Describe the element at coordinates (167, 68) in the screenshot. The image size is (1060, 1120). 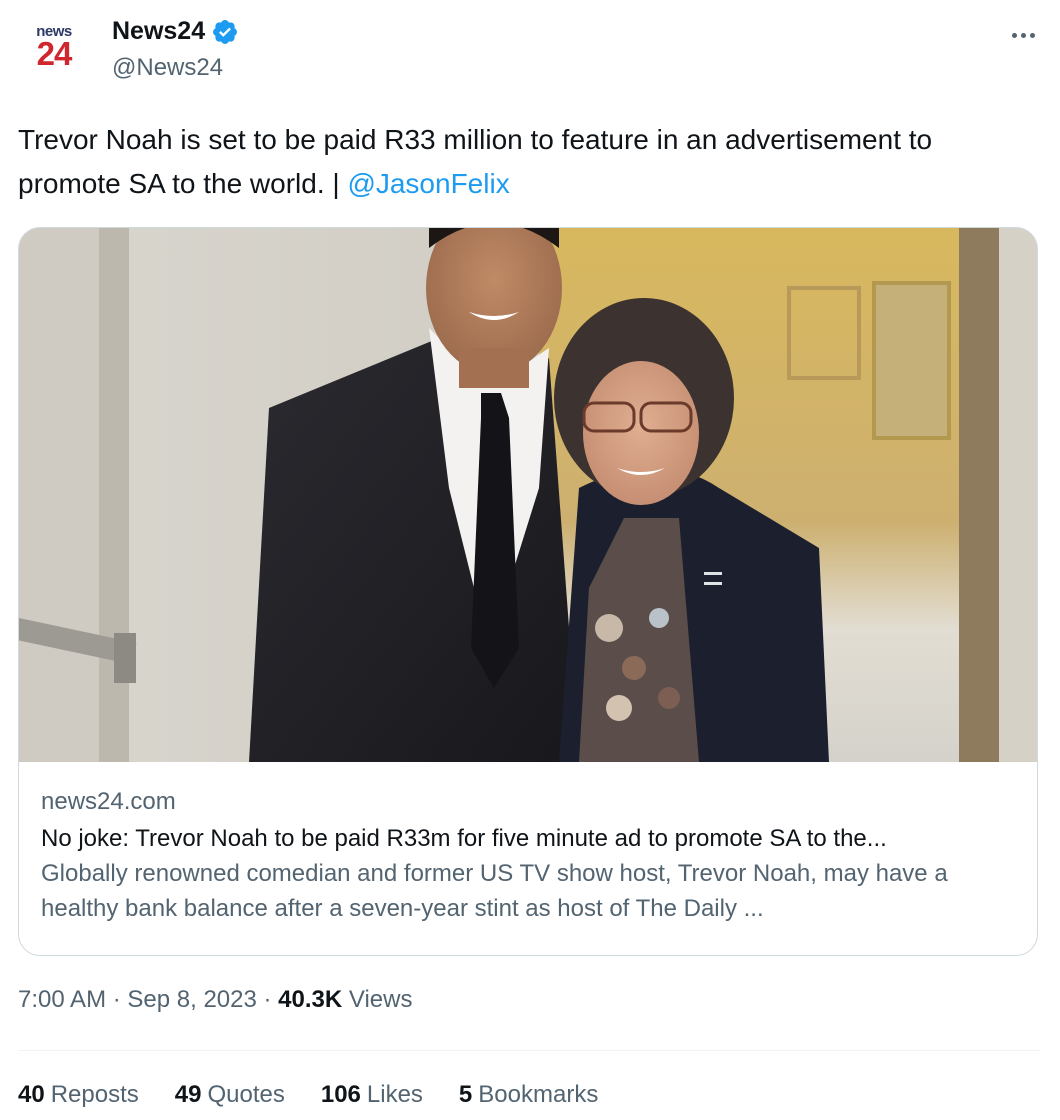
I see `author-handle: @News24` at that location.